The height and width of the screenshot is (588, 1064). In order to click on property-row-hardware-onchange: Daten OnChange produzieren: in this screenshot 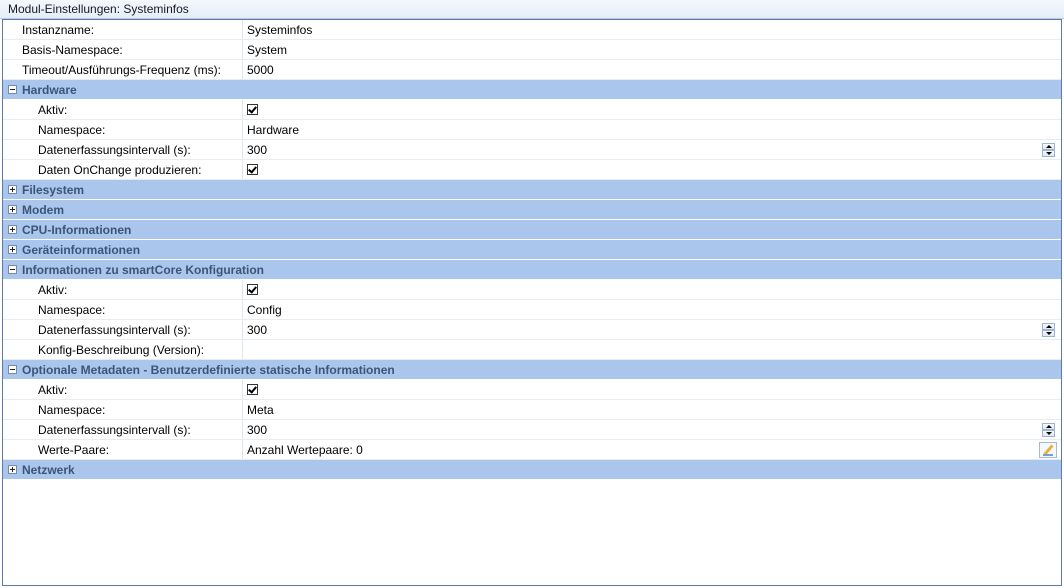, I will do `click(532, 170)`.